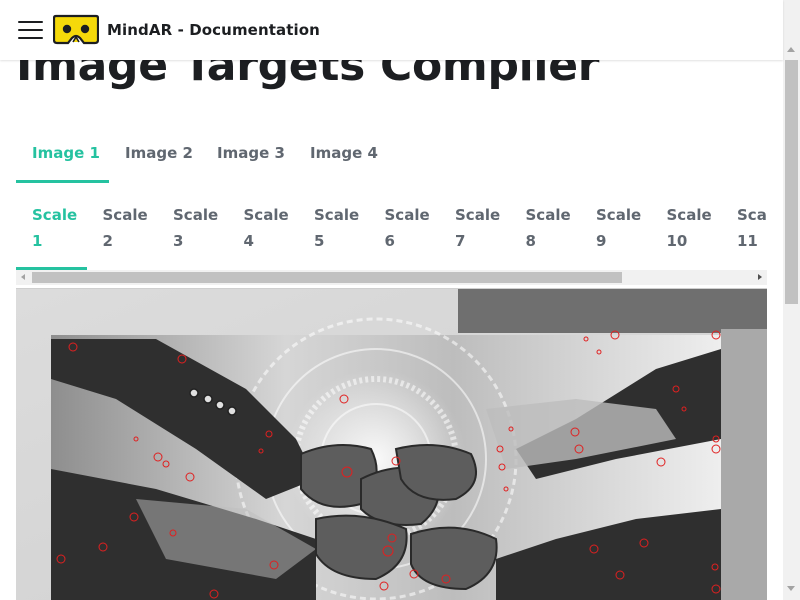 The image size is (800, 600). What do you see at coordinates (155, 154) in the screenshot?
I see `tab-image-2: Image 2` at bounding box center [155, 154].